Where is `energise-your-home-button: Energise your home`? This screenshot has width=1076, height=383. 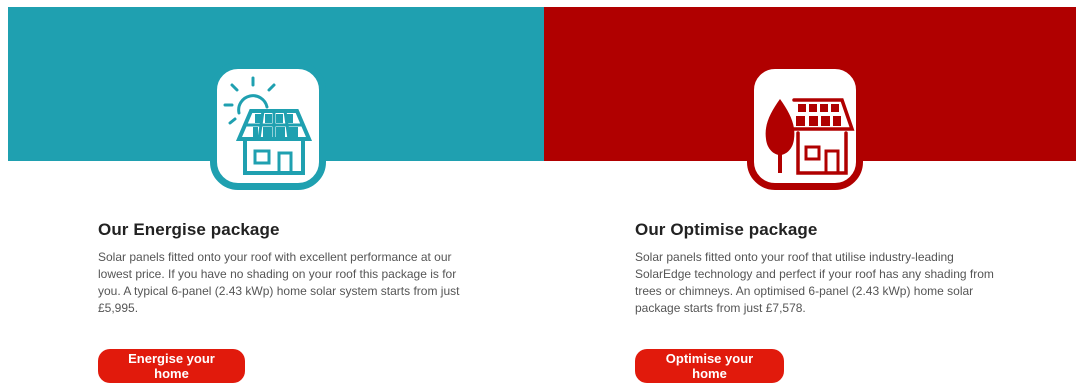 energise-your-home-button: Energise your home is located at coordinates (171, 366).